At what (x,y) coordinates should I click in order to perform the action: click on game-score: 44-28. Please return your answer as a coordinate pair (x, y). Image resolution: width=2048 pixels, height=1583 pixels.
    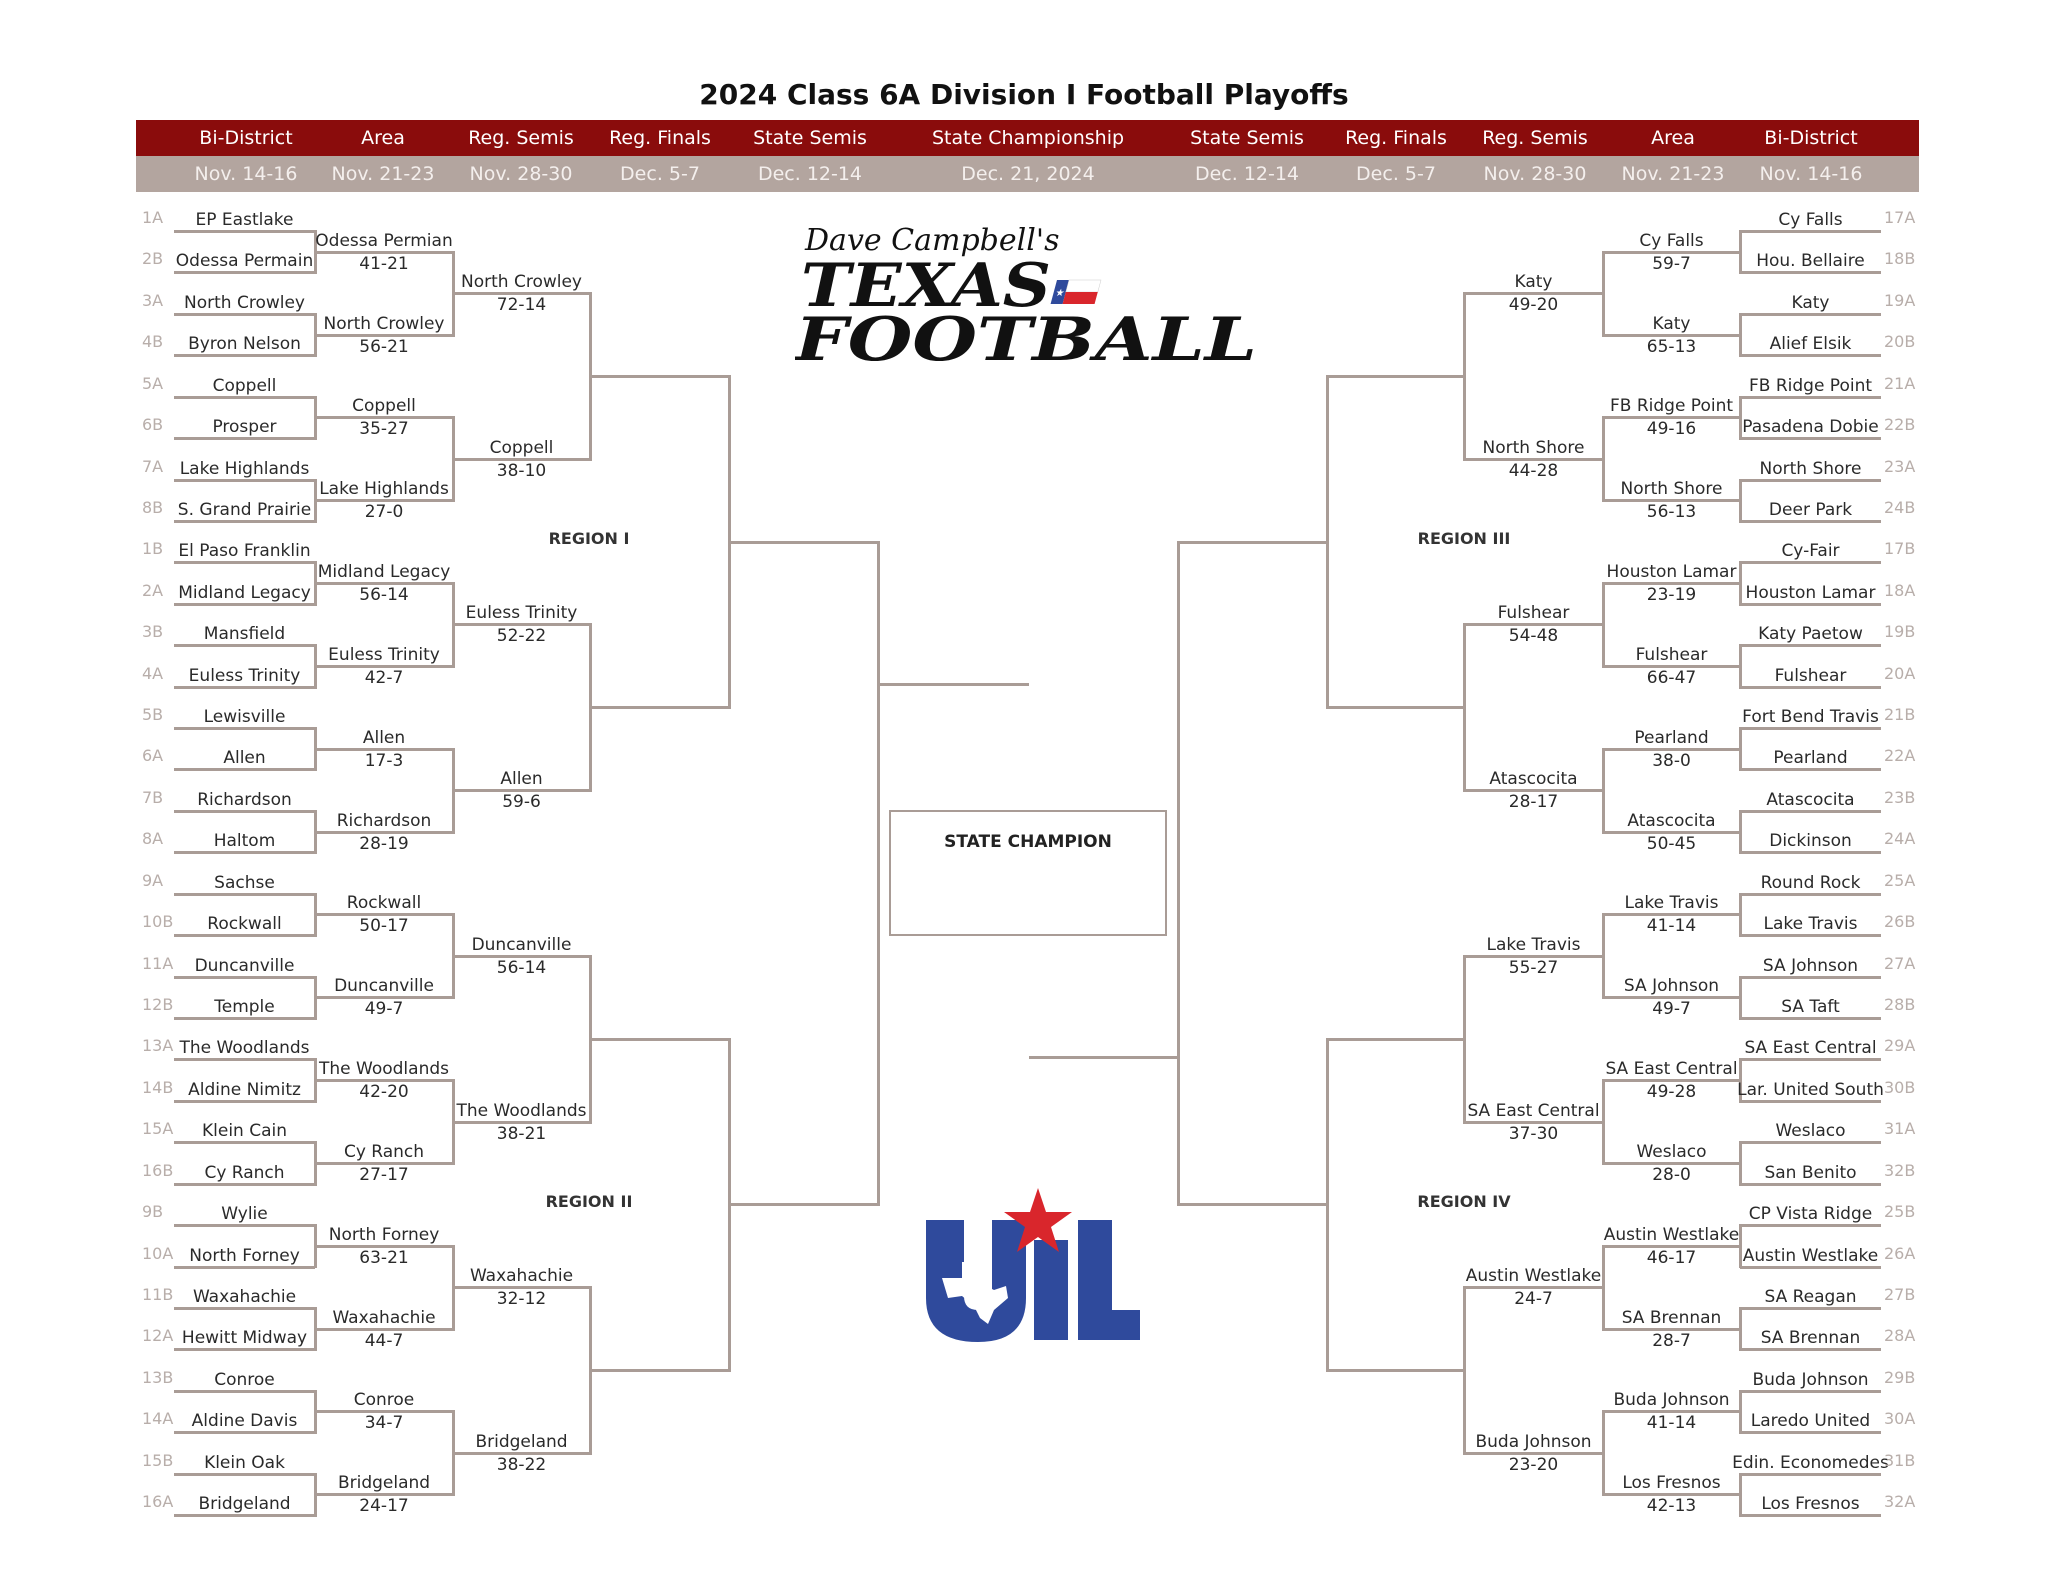
    Looking at the image, I should click on (1533, 470).